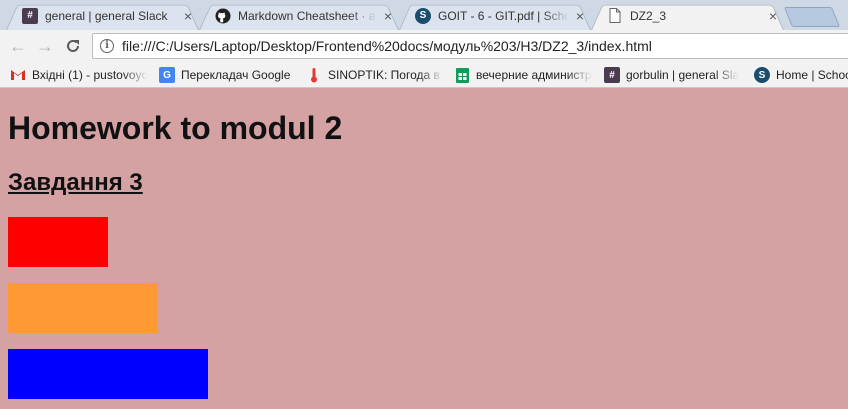  What do you see at coordinates (175, 128) in the screenshot?
I see `page-title: Homework to modul 2` at bounding box center [175, 128].